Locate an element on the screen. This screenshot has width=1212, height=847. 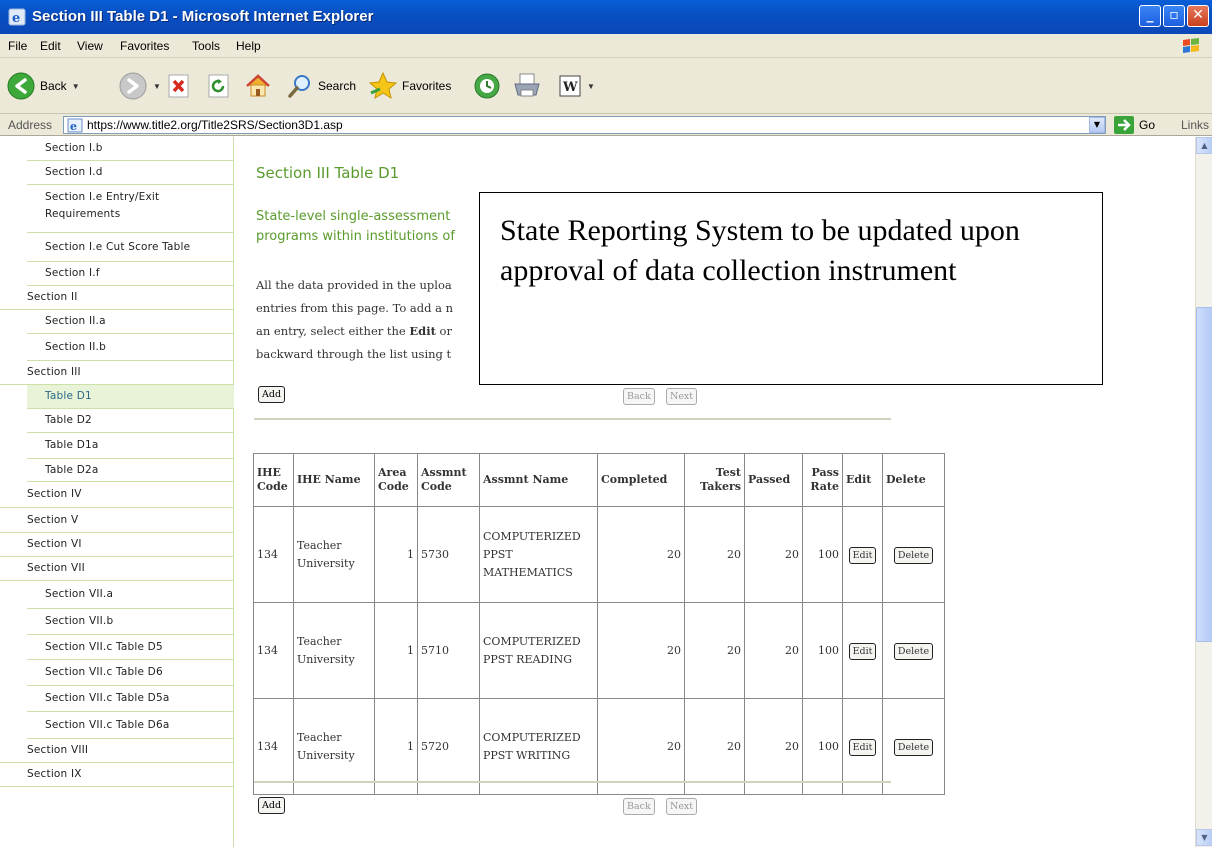
go-button: Go is located at coordinates (1134, 125).